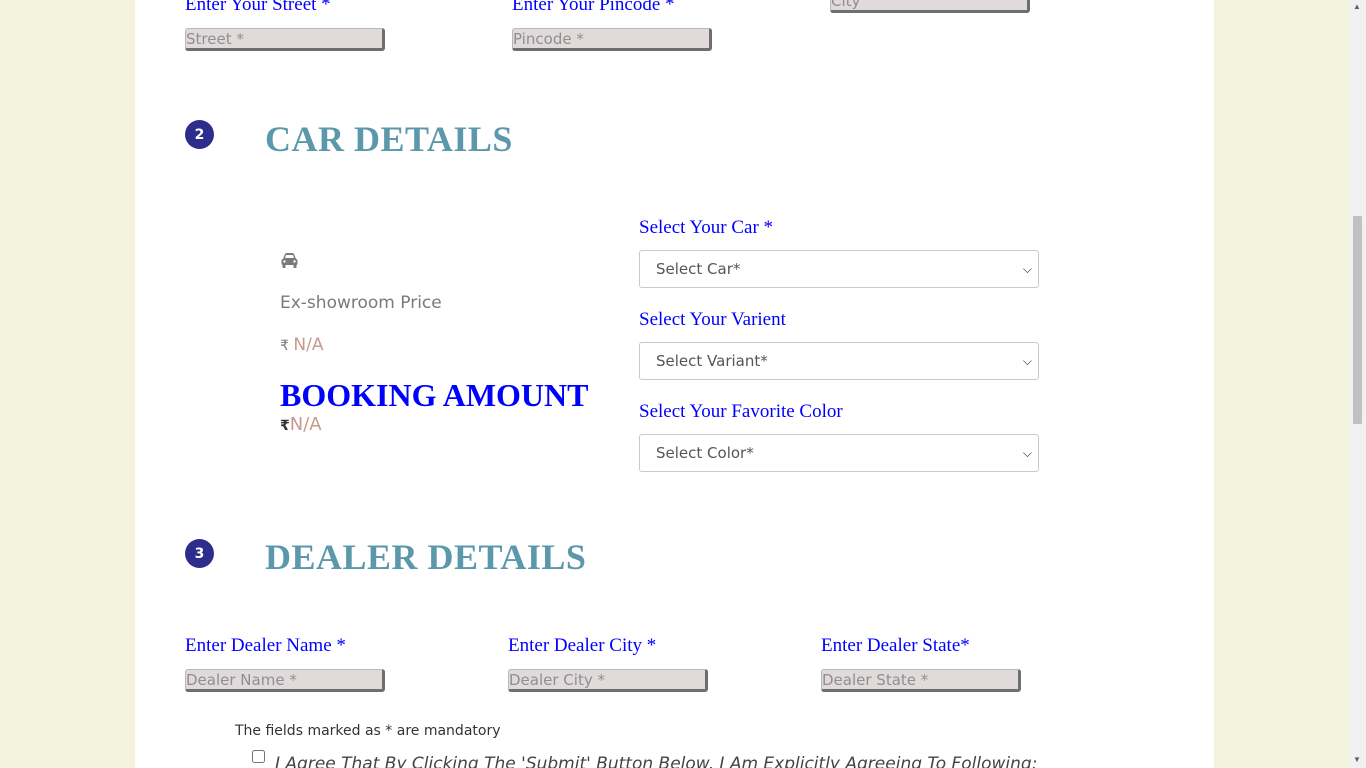  What do you see at coordinates (921, 680) in the screenshot?
I see `dealer-state-input` at bounding box center [921, 680].